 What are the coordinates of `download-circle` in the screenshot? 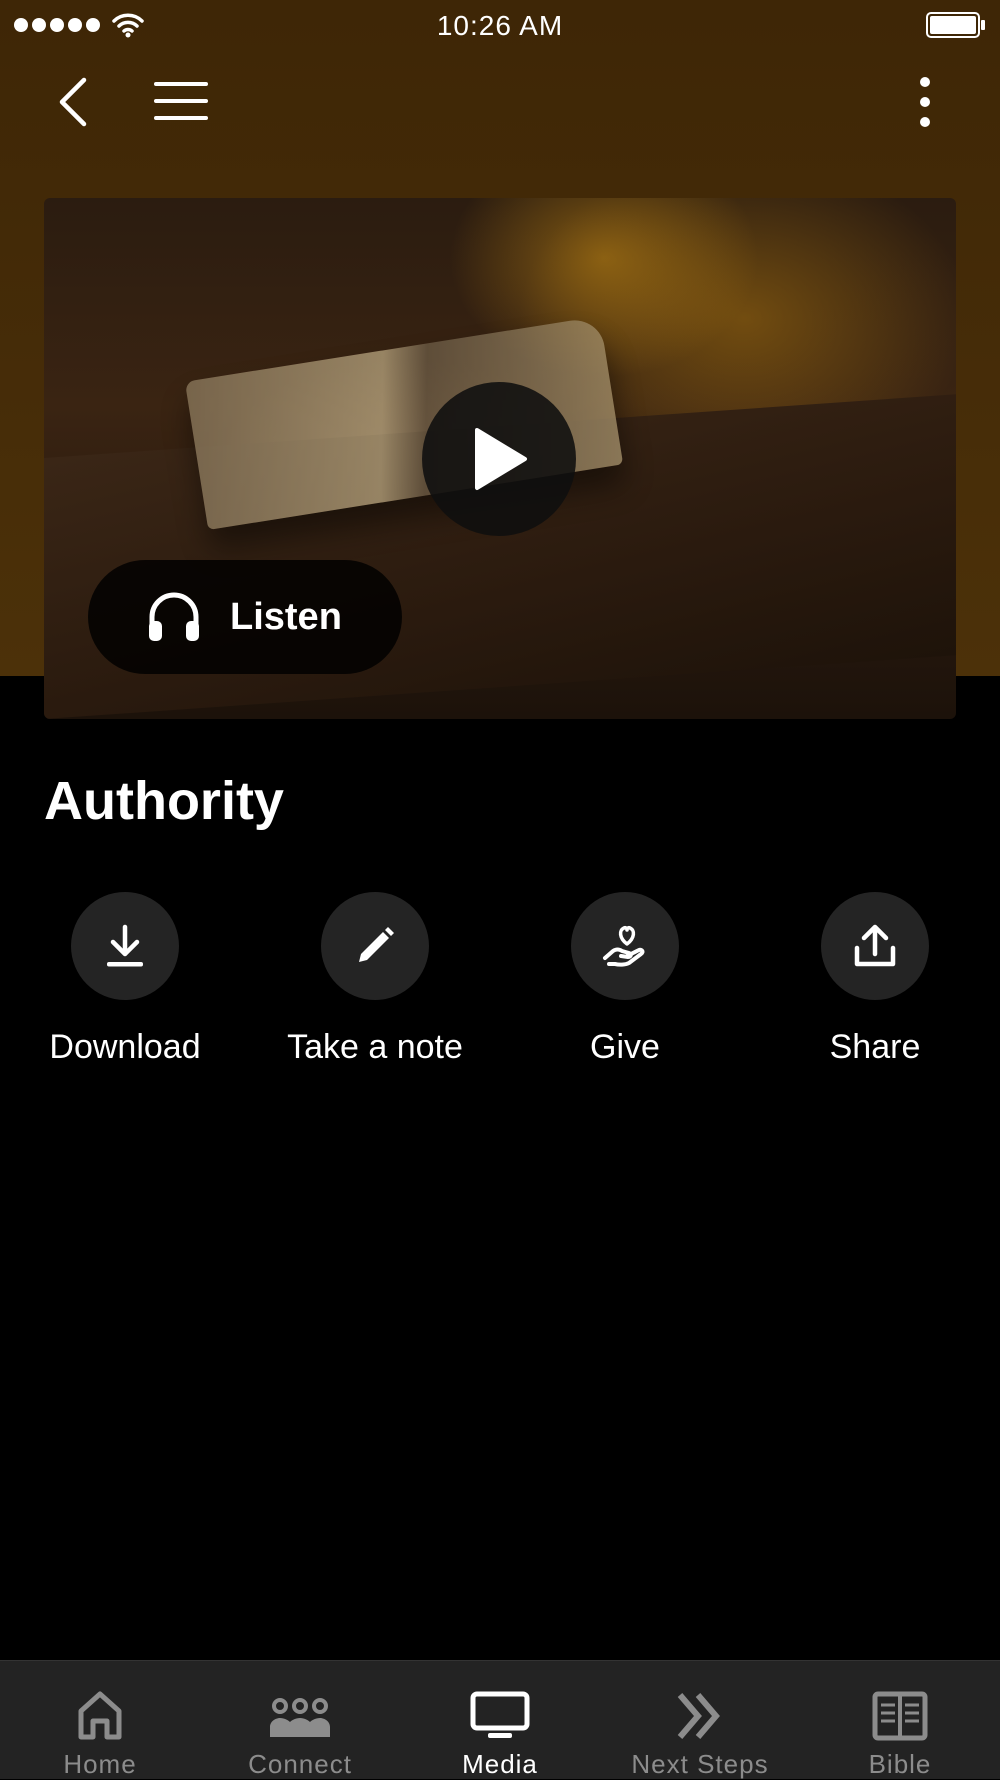 It's located at (125, 946).